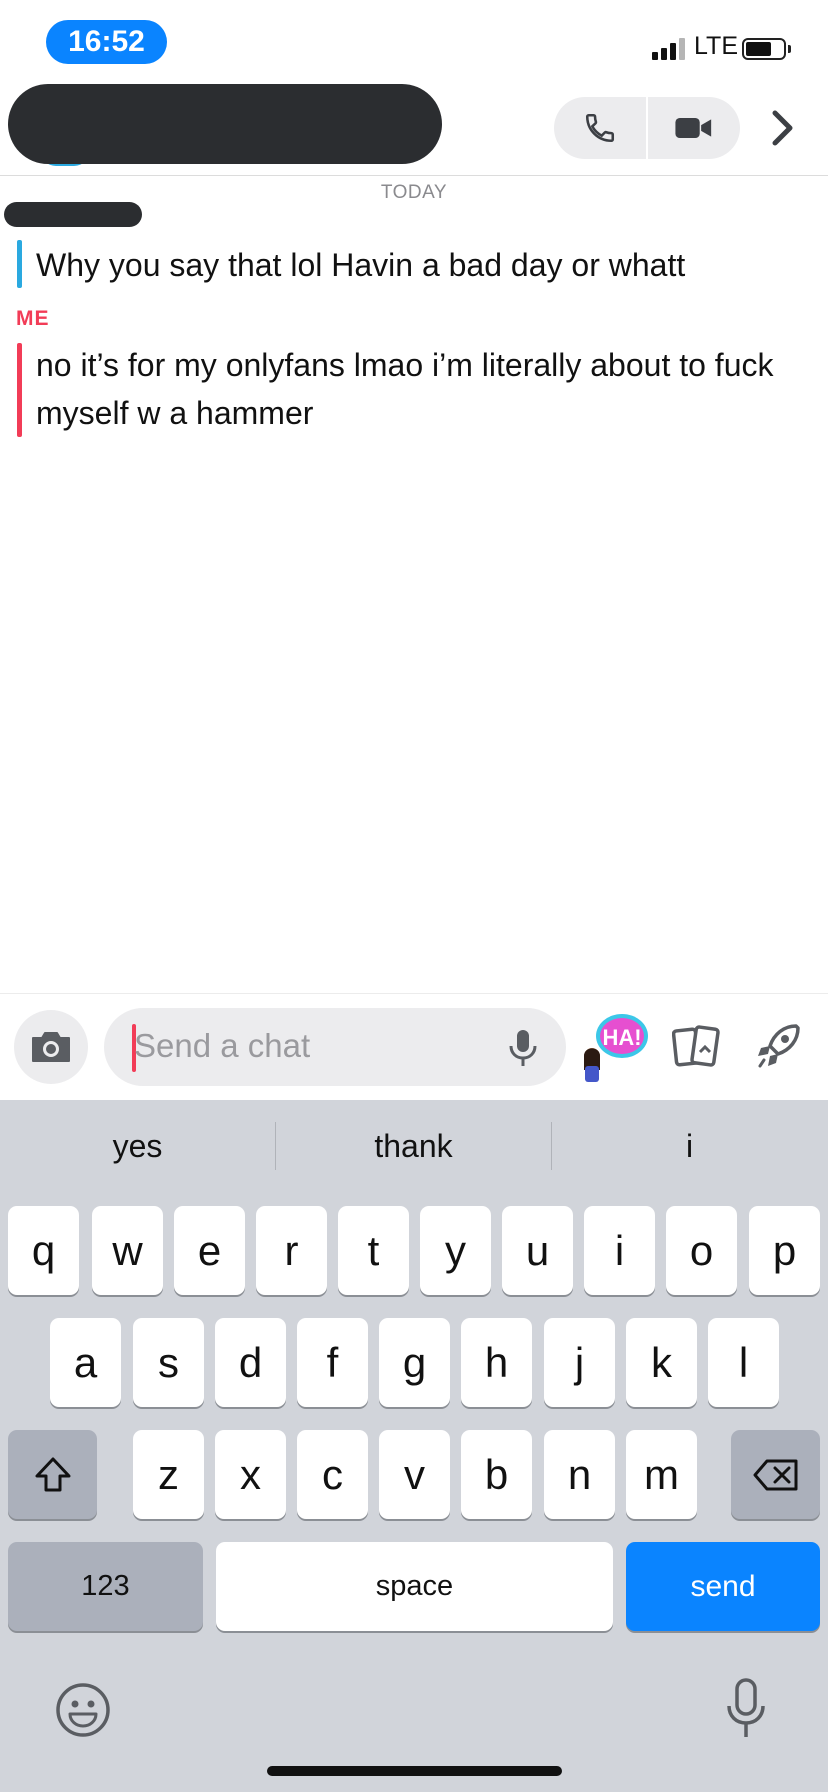 The width and height of the screenshot is (828, 1792). Describe the element at coordinates (168, 1474) in the screenshot. I see `key-z: z` at that location.